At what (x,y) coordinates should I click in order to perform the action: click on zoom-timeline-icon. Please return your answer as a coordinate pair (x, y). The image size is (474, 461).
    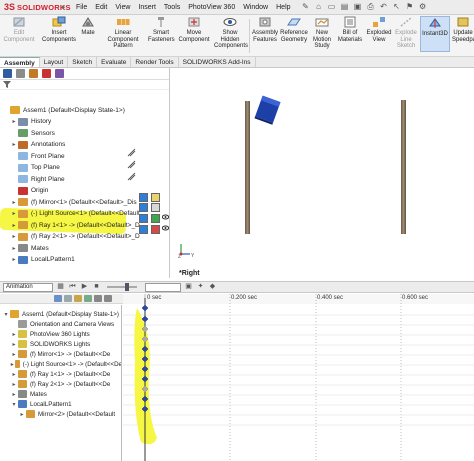
    Looking at the image, I should click on (98, 298).